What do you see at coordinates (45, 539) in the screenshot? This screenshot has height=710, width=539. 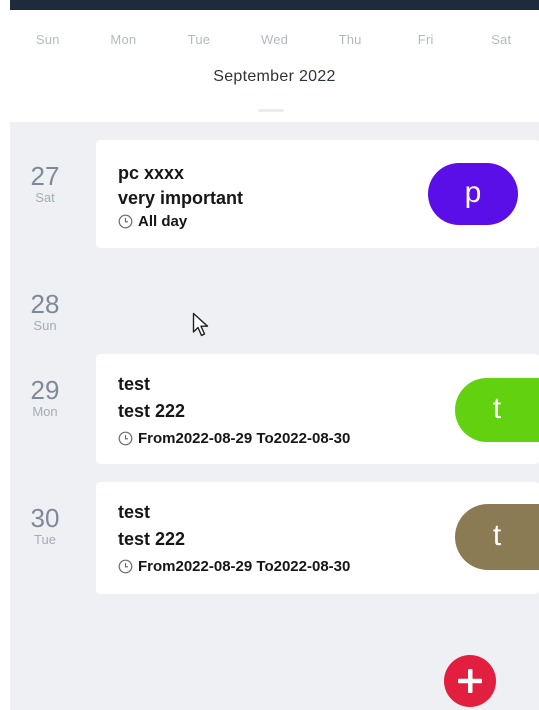 I see `day-weekday: Tue` at bounding box center [45, 539].